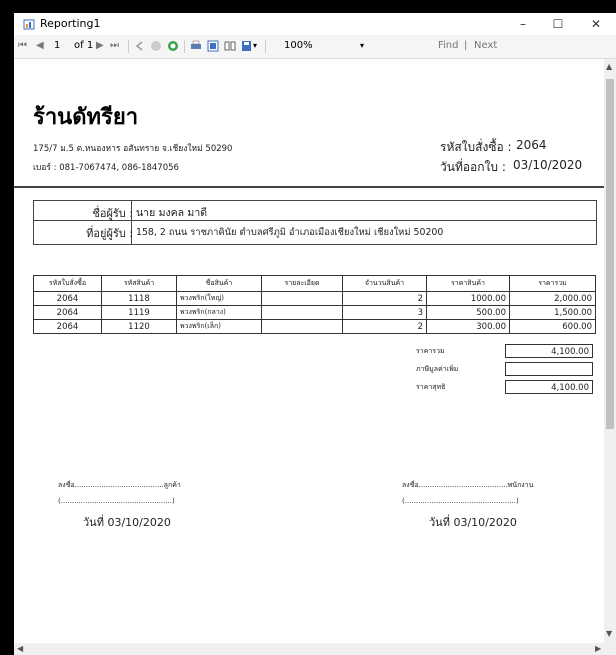  I want to click on product-id-cell: 1118, so click(139, 298).